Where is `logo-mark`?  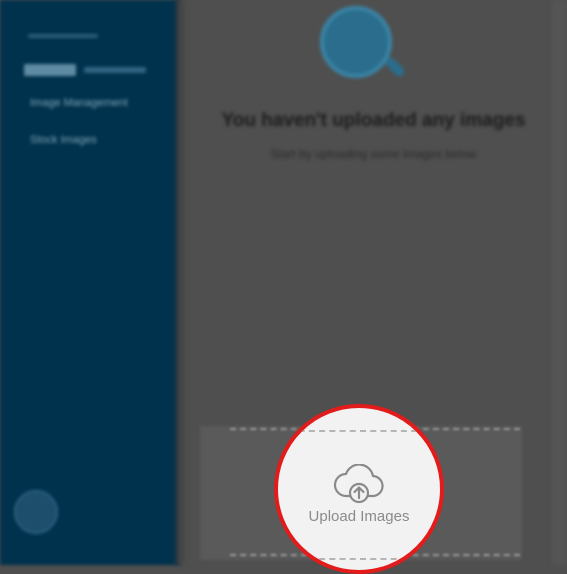
logo-mark is located at coordinates (50, 70).